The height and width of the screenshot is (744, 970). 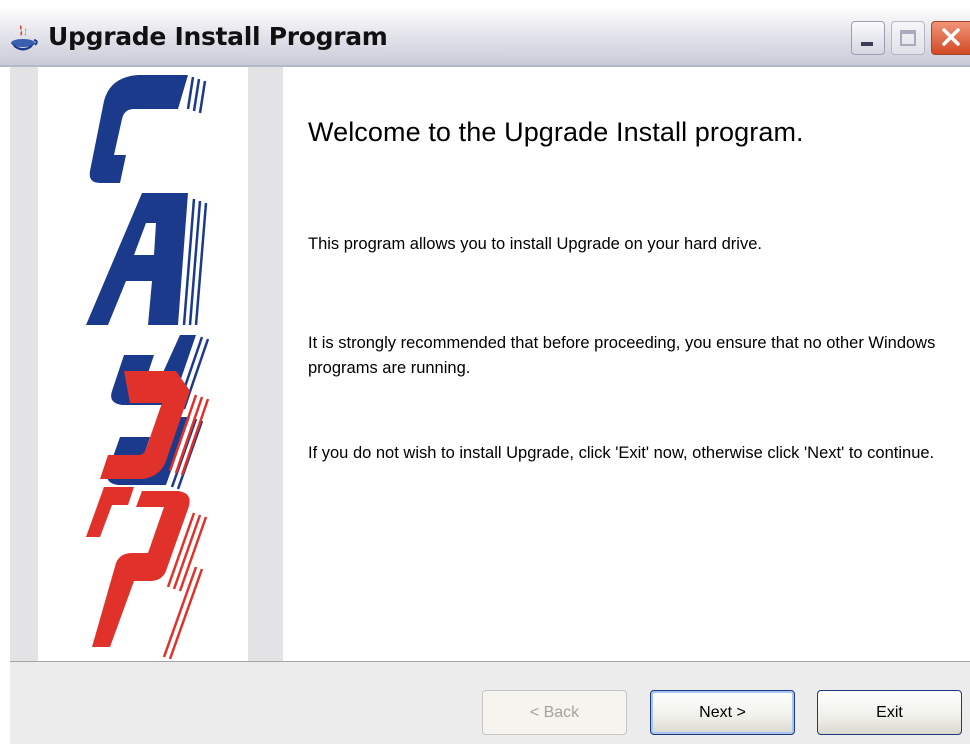 What do you see at coordinates (24, 38) in the screenshot?
I see `java-cup-icon` at bounding box center [24, 38].